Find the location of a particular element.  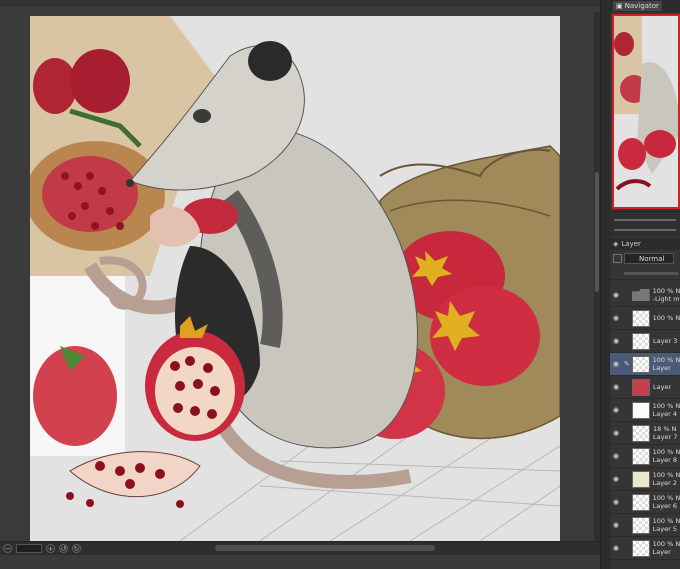

layer-panel-icon: ◈ is located at coordinates (616, 244).